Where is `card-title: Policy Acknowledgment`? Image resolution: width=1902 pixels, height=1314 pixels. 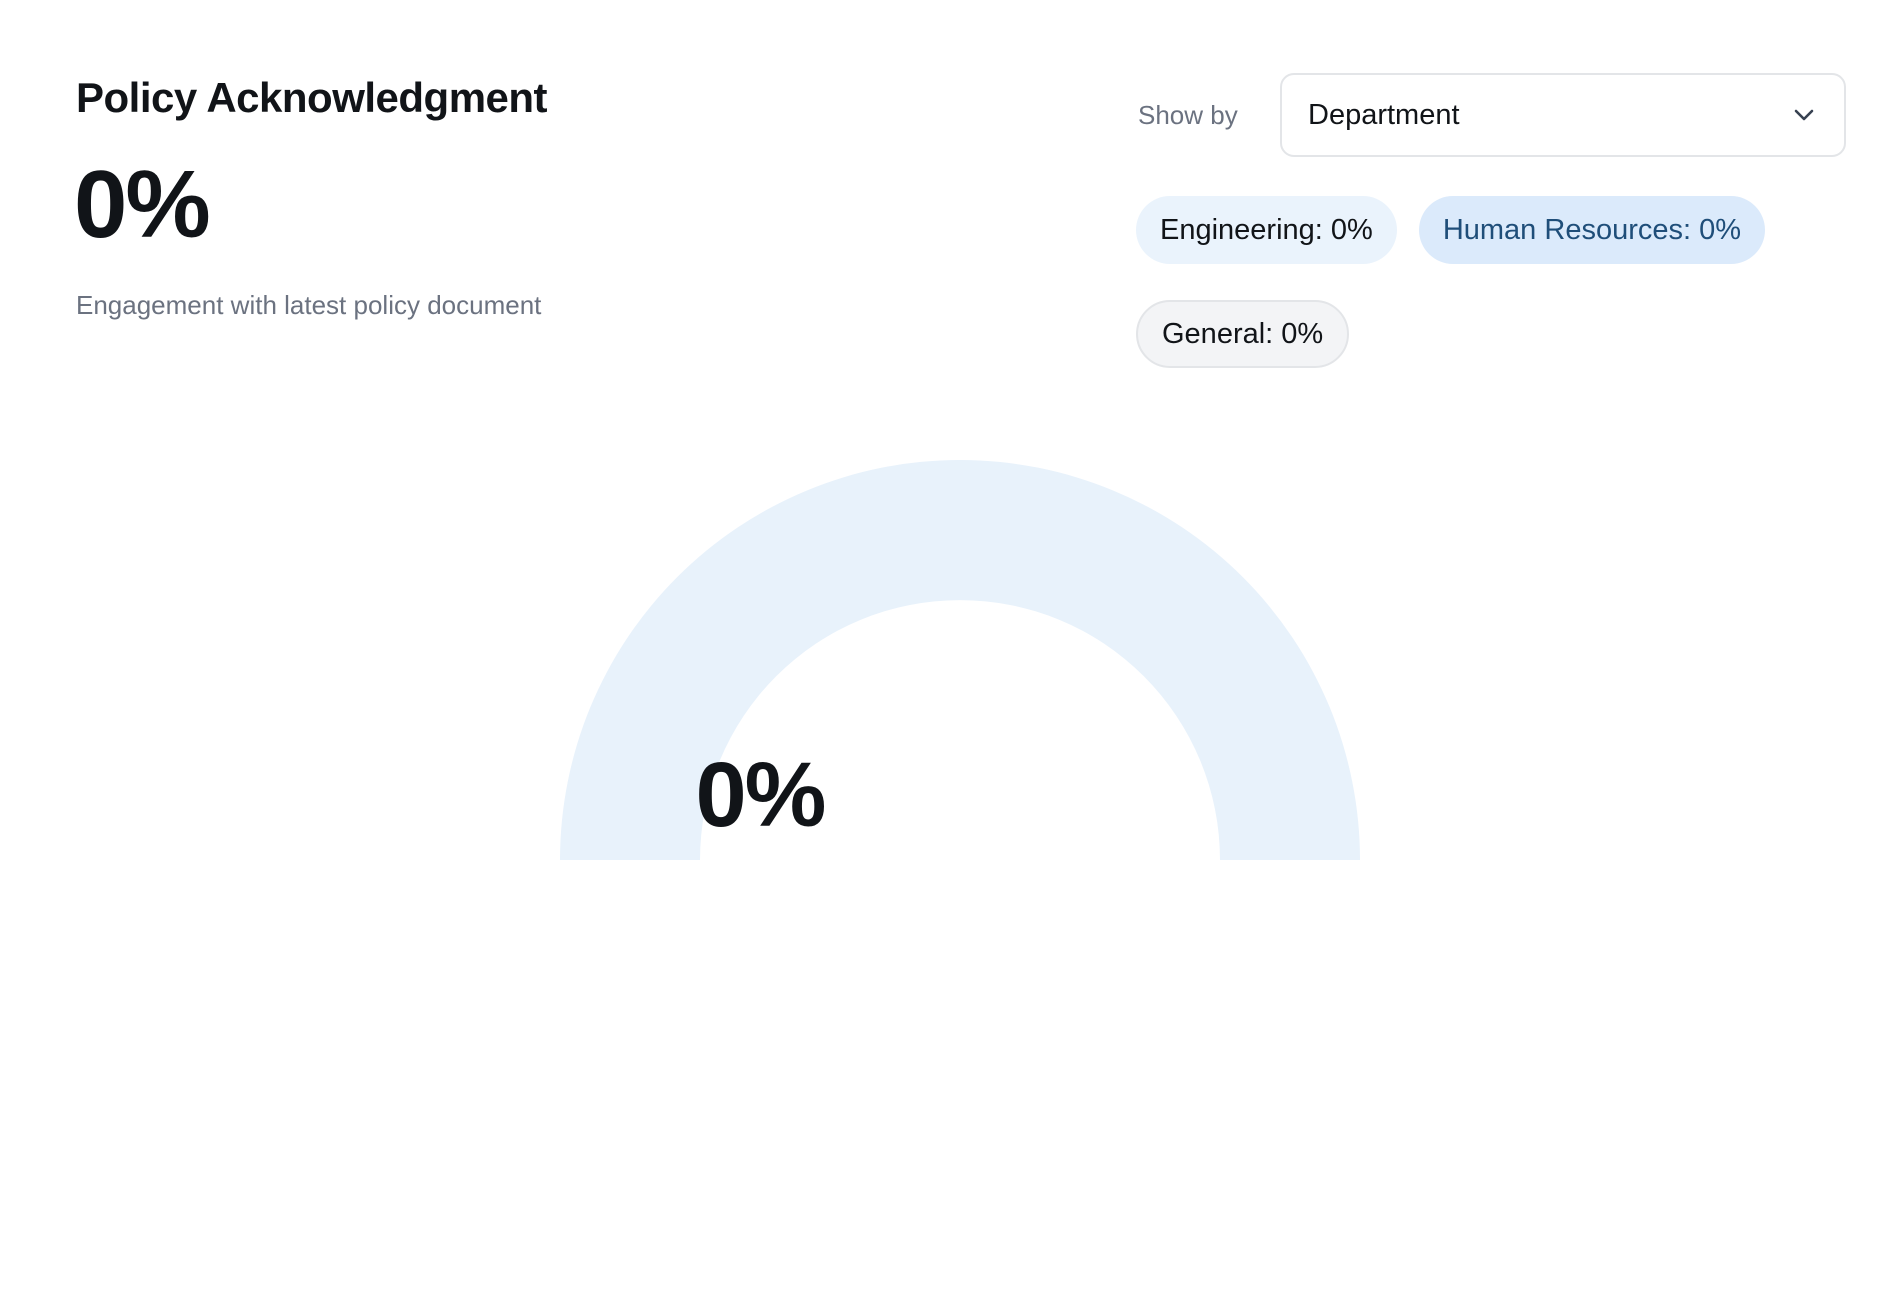
card-title: Policy Acknowledgment is located at coordinates (312, 97).